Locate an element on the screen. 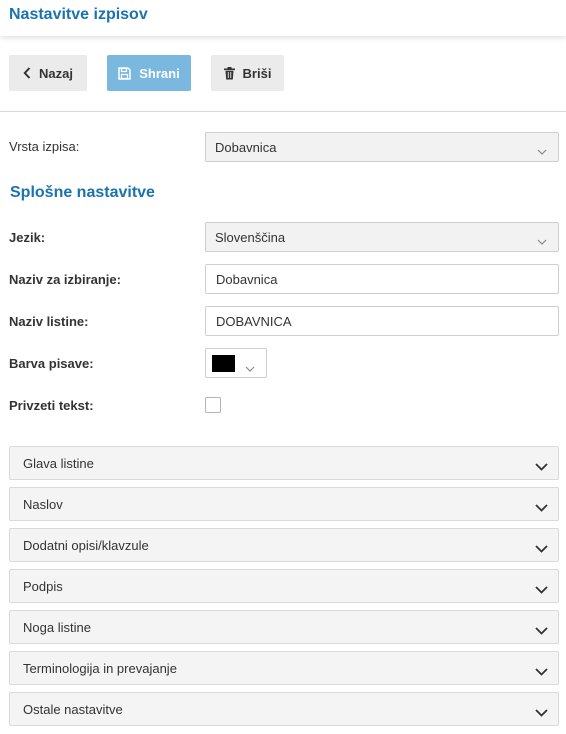 The width and height of the screenshot is (566, 734). panel-title: Terminologija in prevajanje is located at coordinates (100, 668).